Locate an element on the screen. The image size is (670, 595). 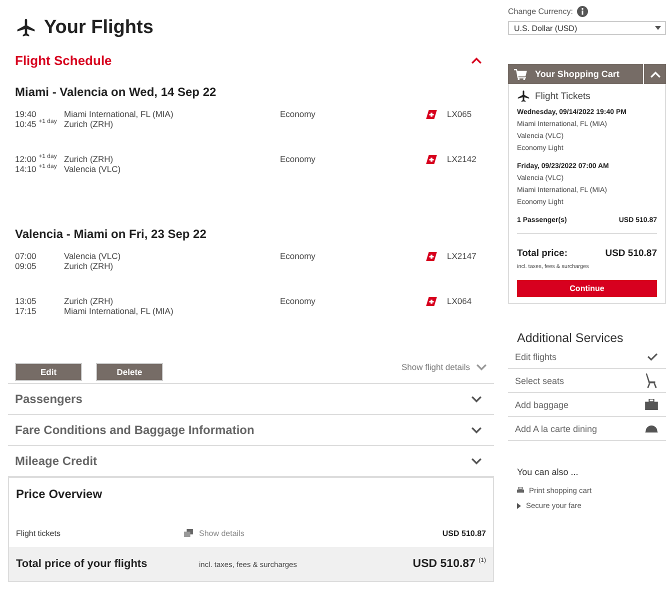
show-details-link: Show details is located at coordinates (313, 533).